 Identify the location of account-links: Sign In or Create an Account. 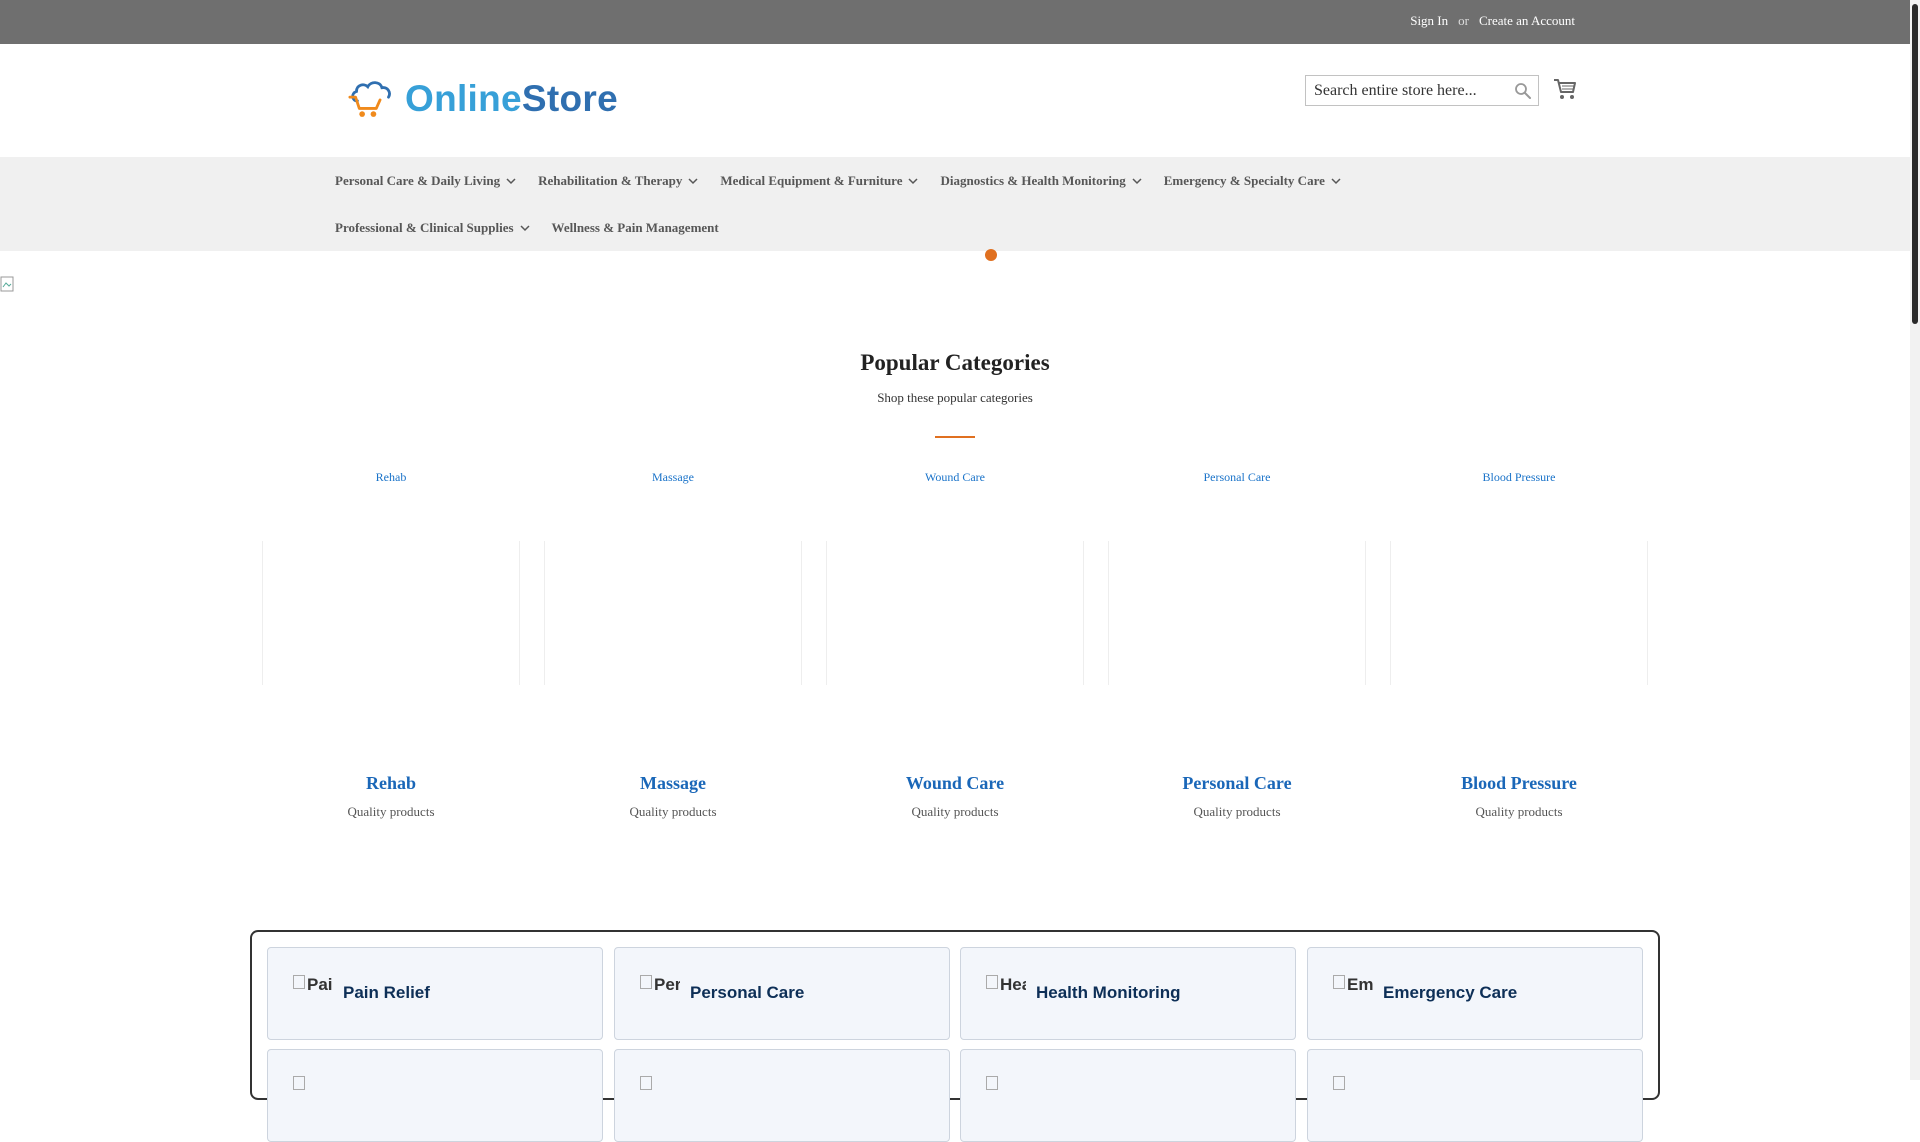
(1492, 21).